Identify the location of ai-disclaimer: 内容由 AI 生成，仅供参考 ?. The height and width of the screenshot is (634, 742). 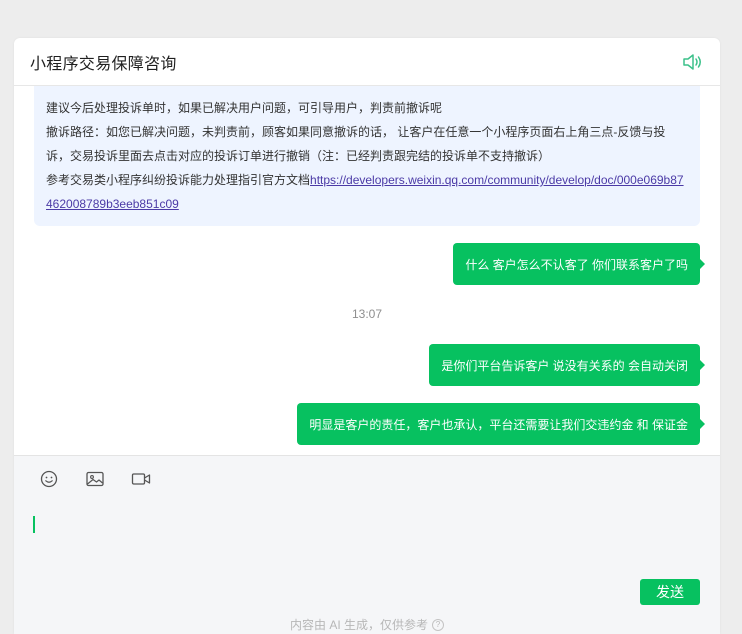
(367, 624).